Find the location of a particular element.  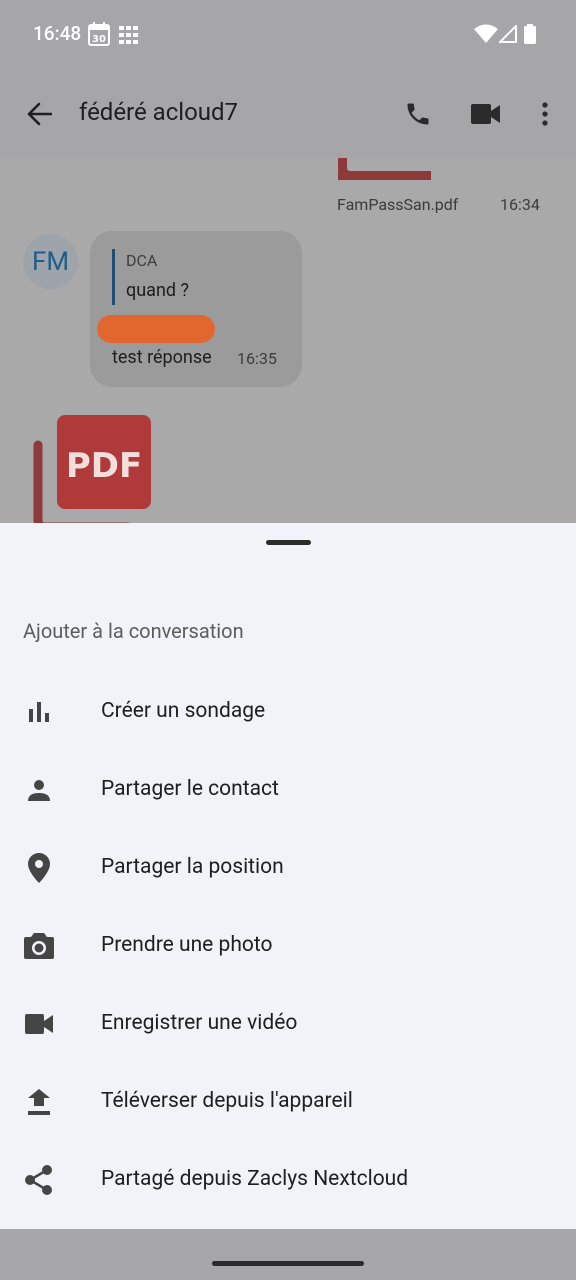

menu-item-share-contact: Partager le contact is located at coordinates (288, 788).